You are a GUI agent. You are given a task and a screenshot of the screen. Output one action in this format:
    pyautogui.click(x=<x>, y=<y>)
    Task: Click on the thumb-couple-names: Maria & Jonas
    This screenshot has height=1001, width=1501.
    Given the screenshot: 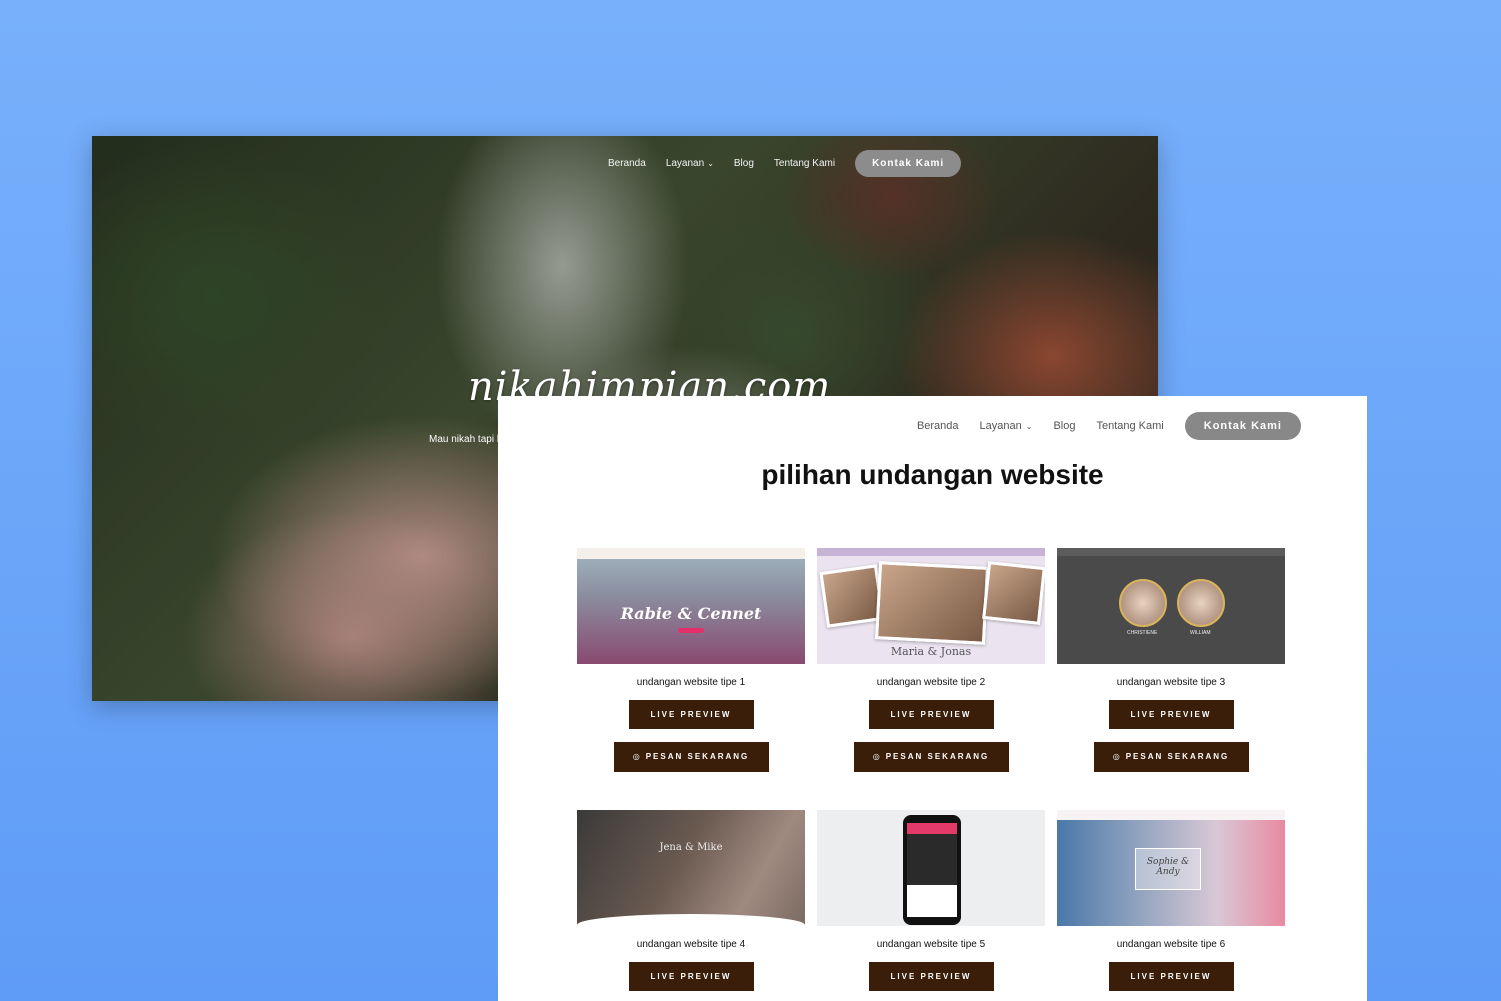 What is the action you would take?
    pyautogui.click(x=931, y=651)
    